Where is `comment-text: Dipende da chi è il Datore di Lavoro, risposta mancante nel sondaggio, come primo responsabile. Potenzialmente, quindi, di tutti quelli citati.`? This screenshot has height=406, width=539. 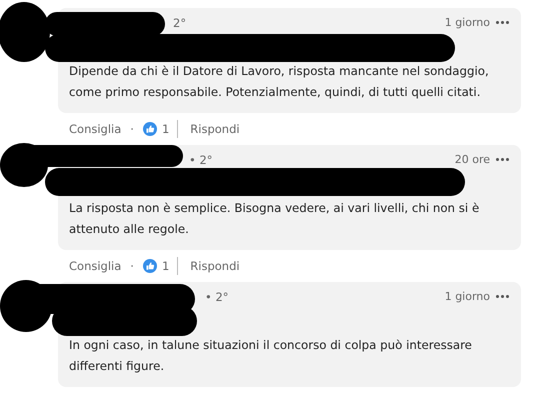
comment-text: Dipende da chi è il Datore di Lavoro, risposta mancante nel sondaggio, come primo responsabile. Potenzialmente, quindi, di tutti quelli citati. is located at coordinates (279, 82).